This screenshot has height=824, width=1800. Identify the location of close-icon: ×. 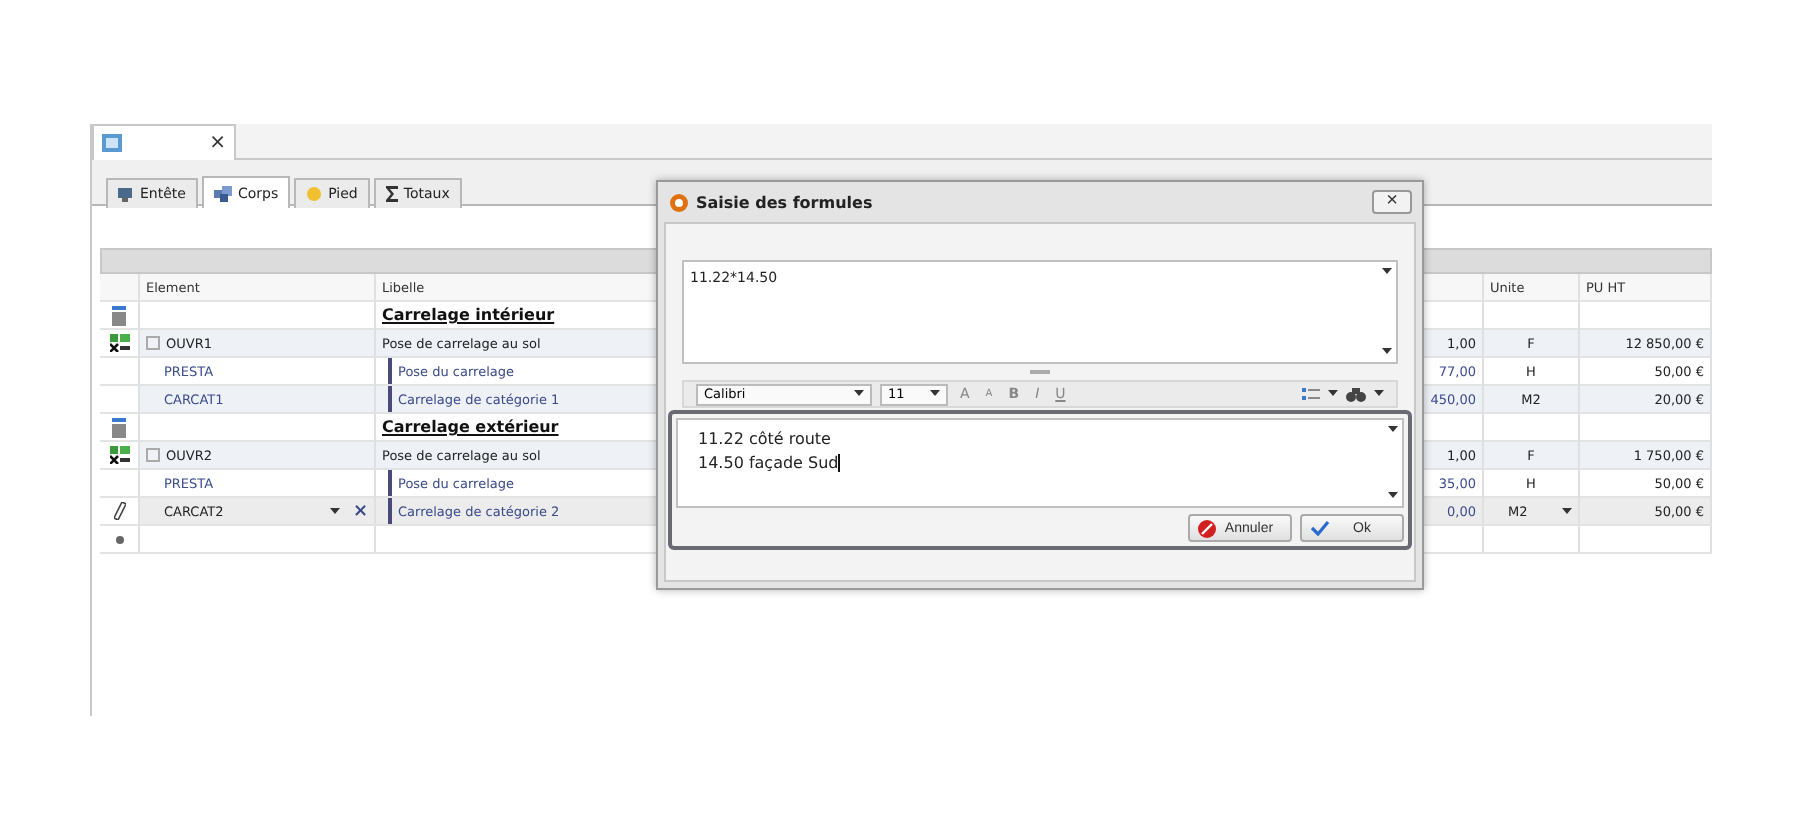
(217, 143).